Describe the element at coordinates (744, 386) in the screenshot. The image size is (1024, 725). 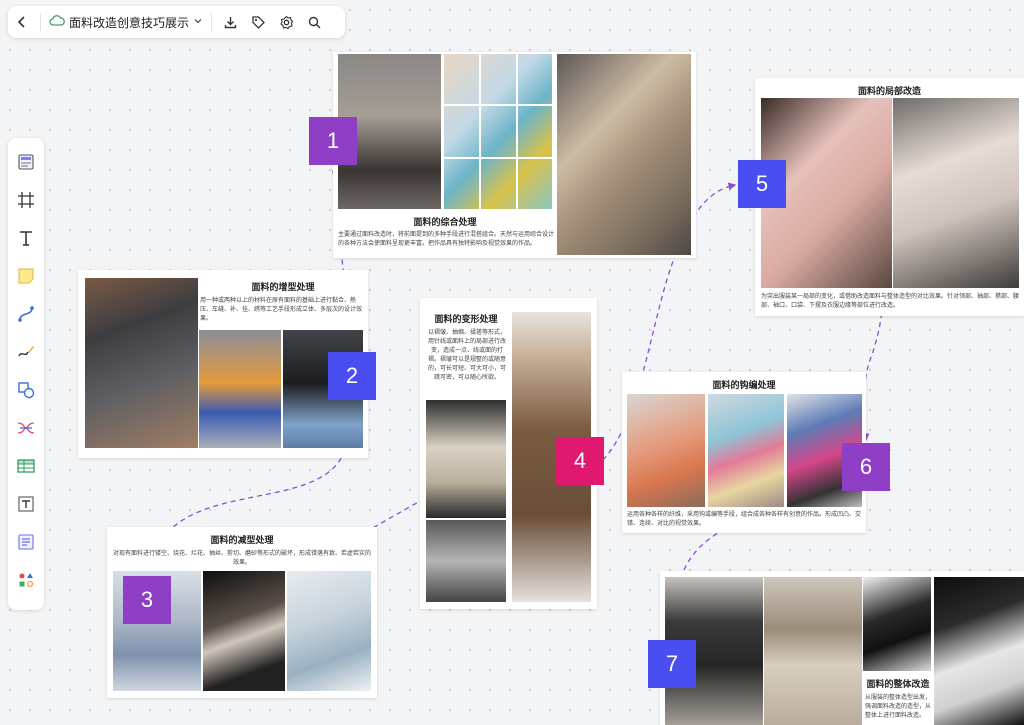
I see `card-title: 面料的钩编处理` at that location.